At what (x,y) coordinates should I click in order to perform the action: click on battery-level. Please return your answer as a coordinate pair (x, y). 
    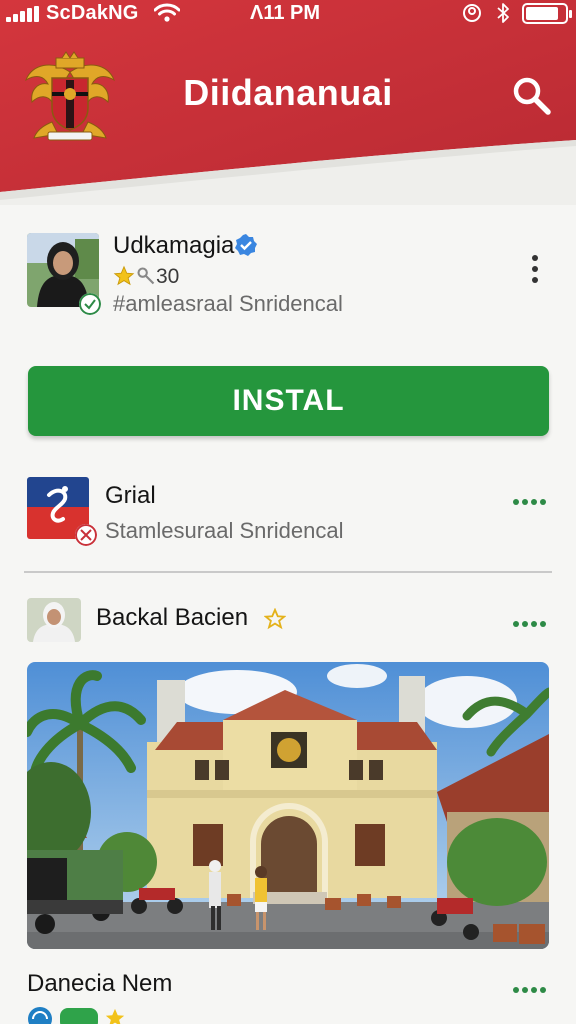
    Looking at the image, I should click on (542, 13).